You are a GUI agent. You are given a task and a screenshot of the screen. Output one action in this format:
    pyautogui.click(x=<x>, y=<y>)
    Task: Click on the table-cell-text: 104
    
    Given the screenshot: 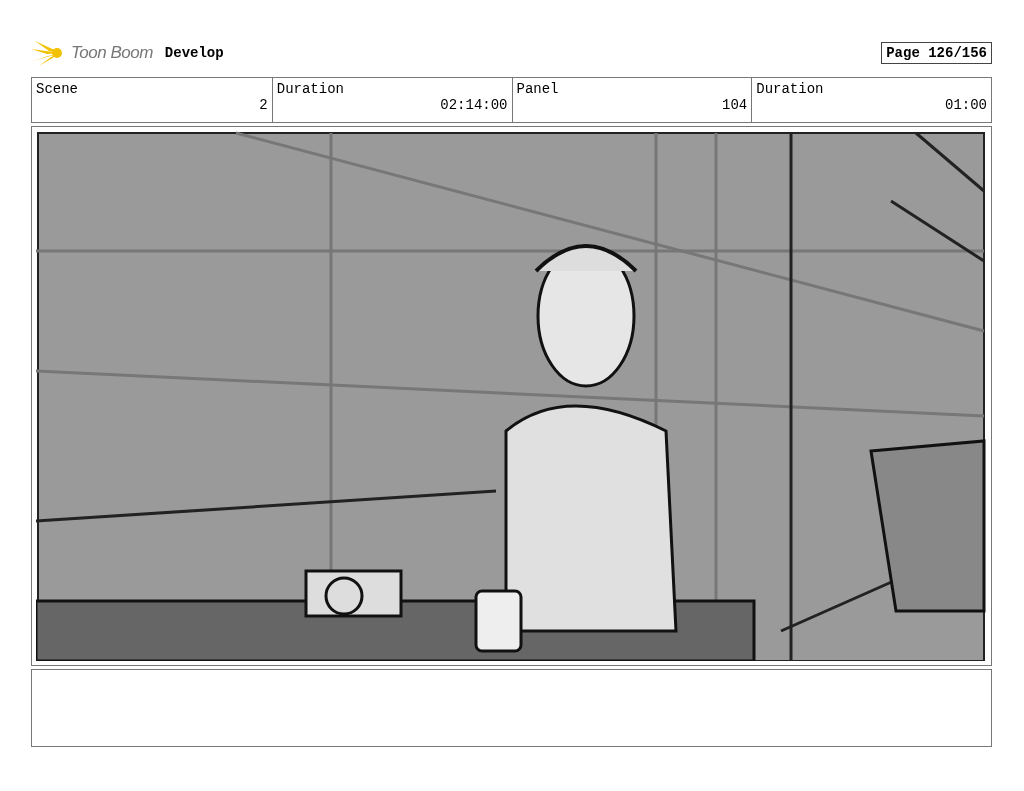 What is the action you would take?
    pyautogui.click(x=734, y=105)
    